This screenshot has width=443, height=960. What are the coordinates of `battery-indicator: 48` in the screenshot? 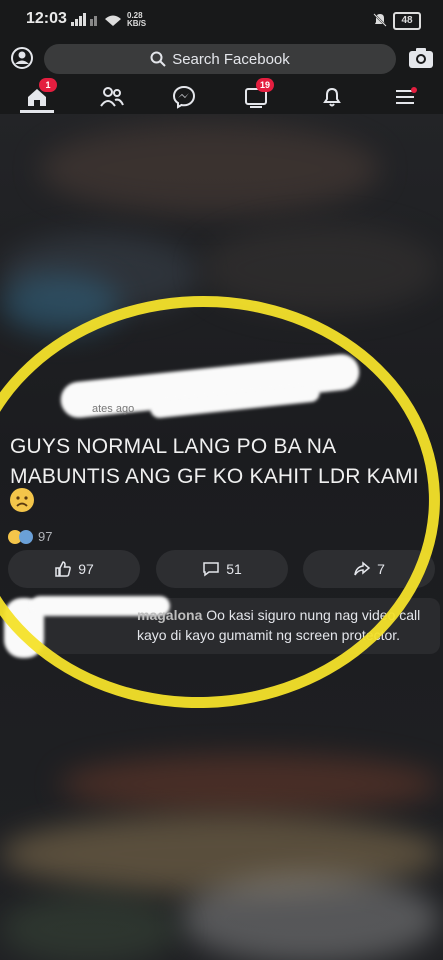 It's located at (407, 21).